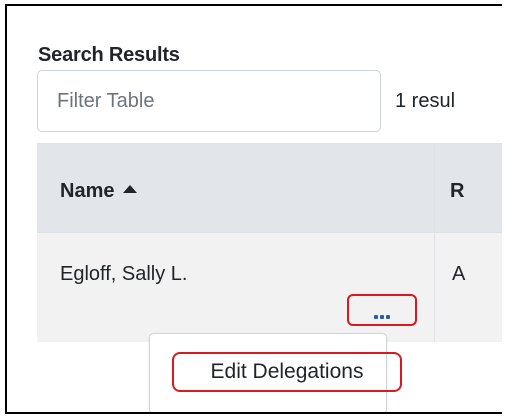 This screenshot has height=416, width=508. I want to click on row-actions-button, so click(382, 310).